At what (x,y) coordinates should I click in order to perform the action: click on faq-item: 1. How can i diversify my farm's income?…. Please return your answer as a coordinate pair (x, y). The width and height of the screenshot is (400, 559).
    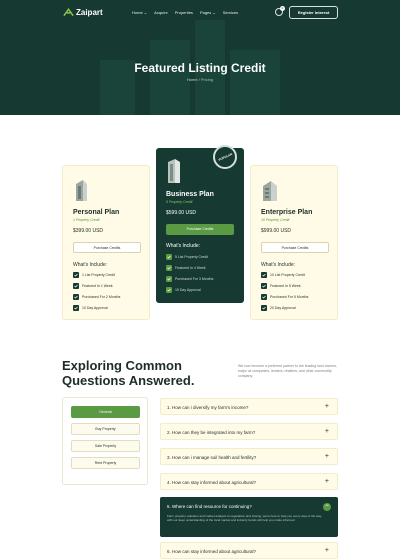
    Looking at the image, I should click on (249, 406).